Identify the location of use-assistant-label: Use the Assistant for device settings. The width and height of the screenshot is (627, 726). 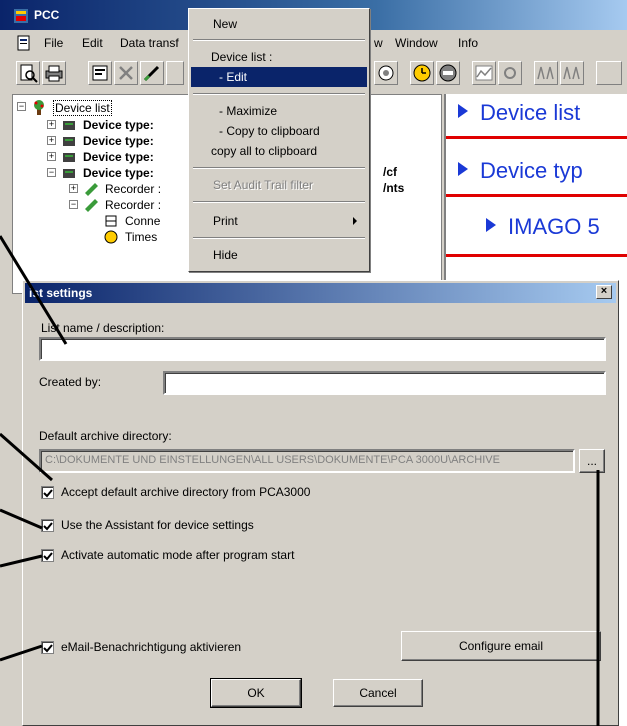
(157, 525).